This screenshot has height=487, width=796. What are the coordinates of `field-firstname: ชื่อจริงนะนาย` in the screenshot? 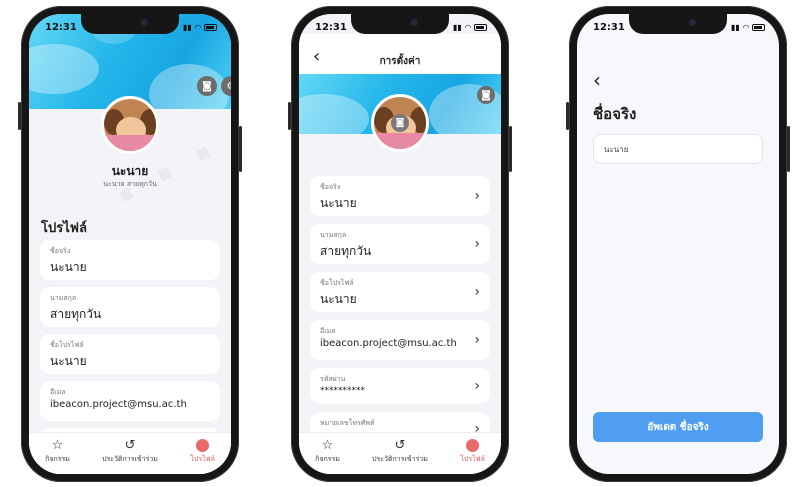 It's located at (130, 260).